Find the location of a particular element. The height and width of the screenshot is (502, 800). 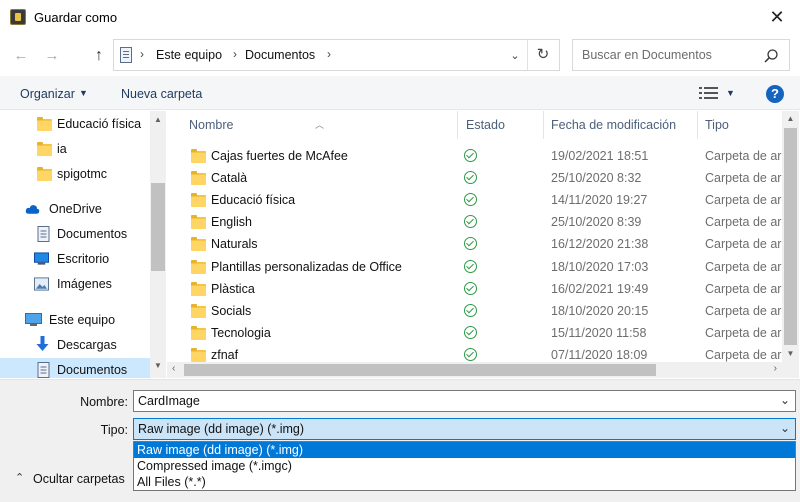

breadcrumb-este-equipo: Este equipo is located at coordinates (189, 55).